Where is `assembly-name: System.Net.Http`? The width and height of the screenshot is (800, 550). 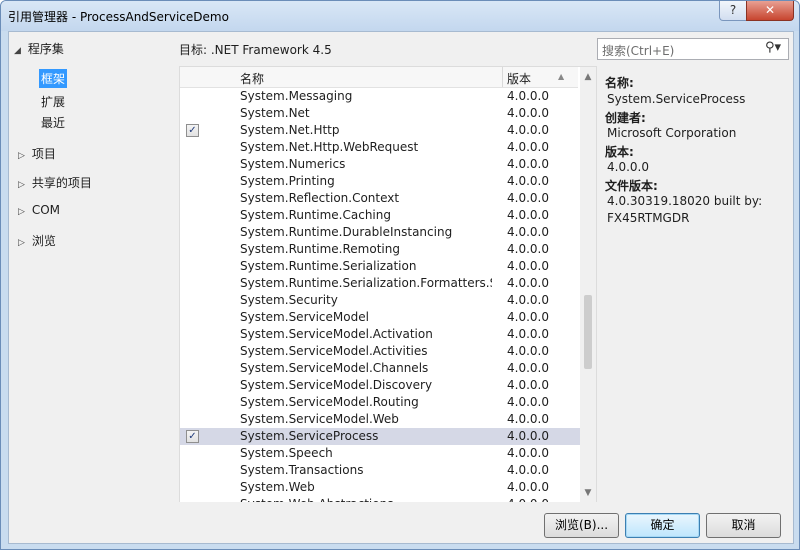
assembly-name: System.Net.Http is located at coordinates (290, 130).